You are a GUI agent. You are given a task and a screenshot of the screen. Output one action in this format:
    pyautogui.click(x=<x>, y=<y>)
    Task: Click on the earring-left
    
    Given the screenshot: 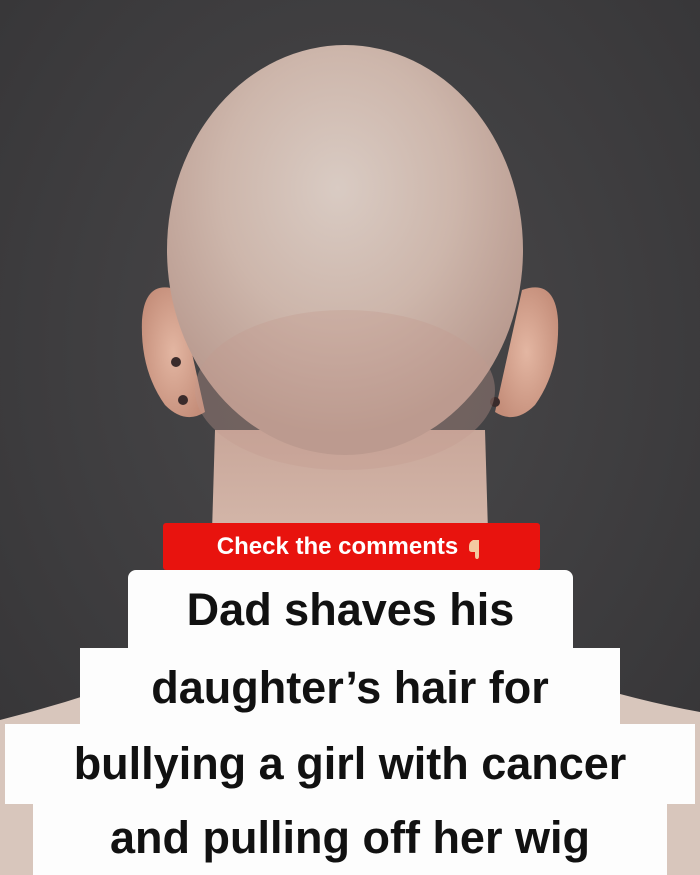 What is the action you would take?
    pyautogui.click(x=176, y=362)
    